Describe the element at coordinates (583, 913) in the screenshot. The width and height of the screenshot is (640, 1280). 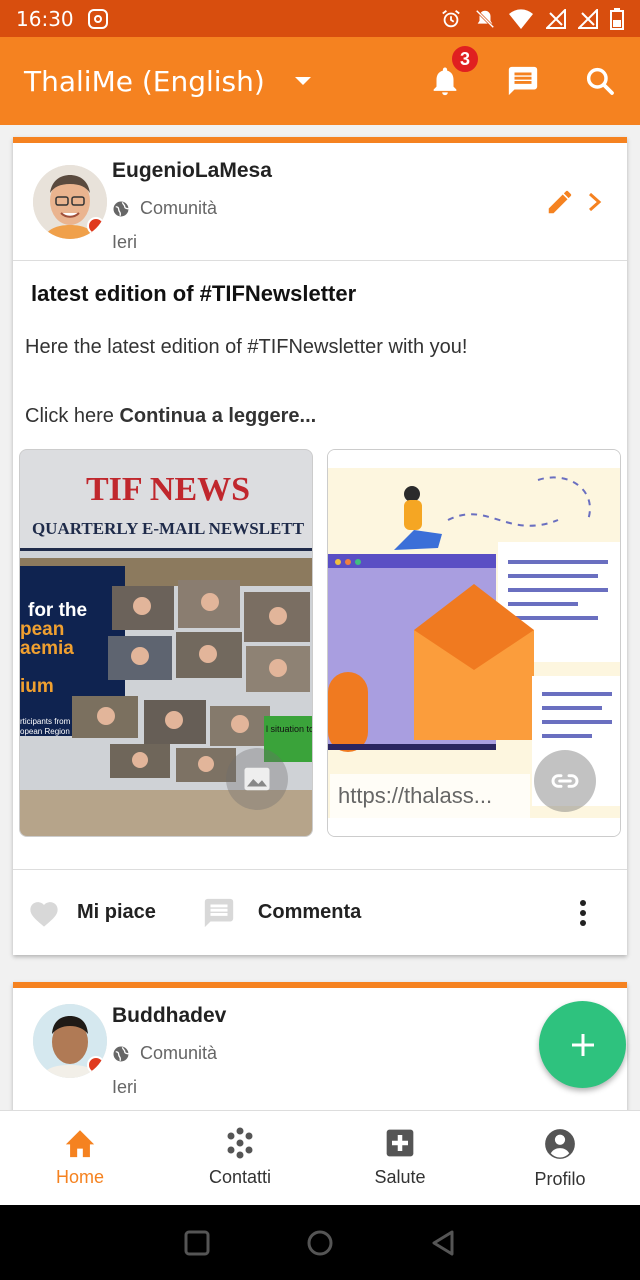
I see `more-options-icon` at that location.